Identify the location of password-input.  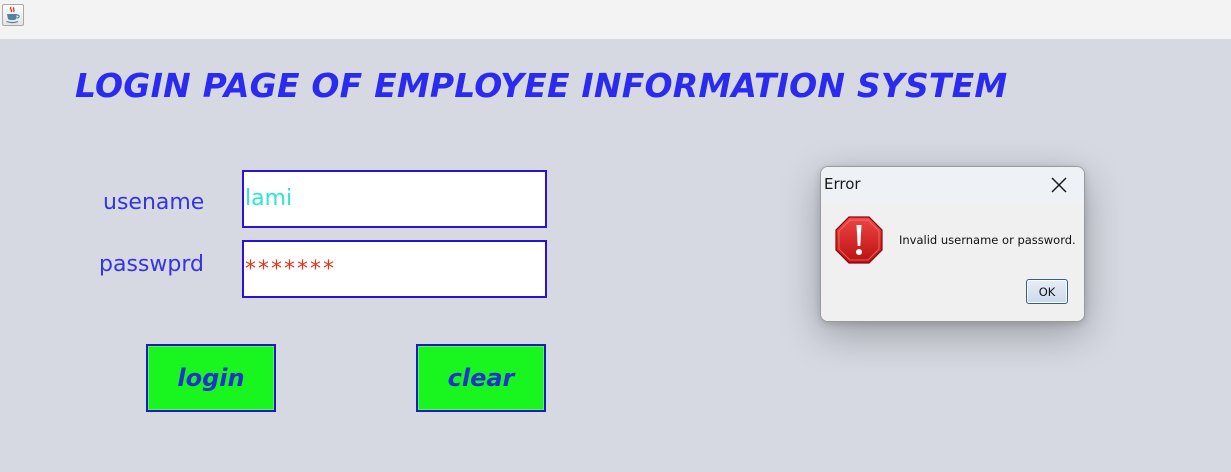
(394, 269).